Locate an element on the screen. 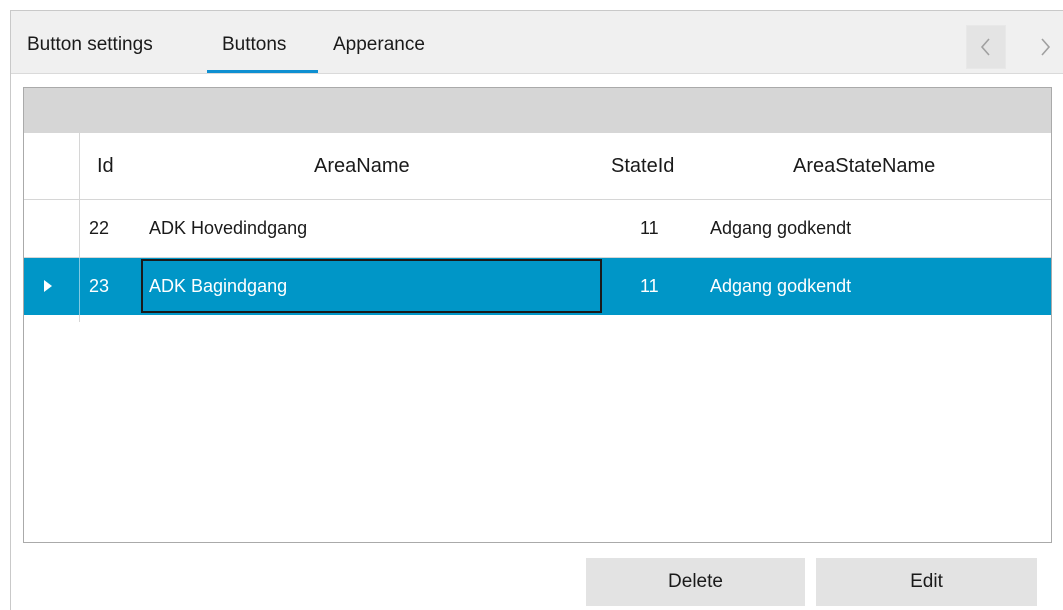  tab-scroll-prev-button is located at coordinates (986, 47).